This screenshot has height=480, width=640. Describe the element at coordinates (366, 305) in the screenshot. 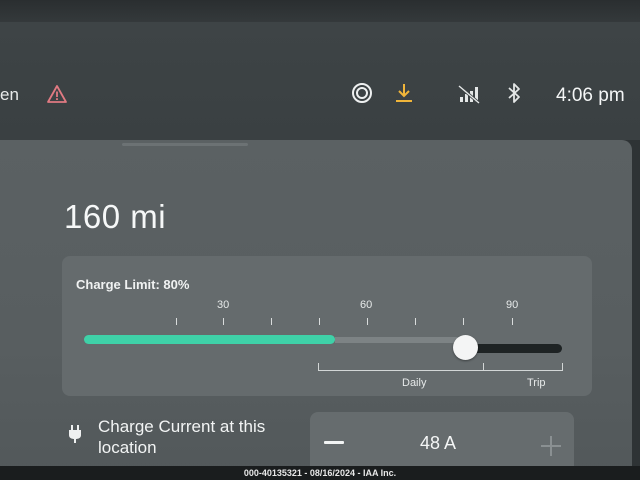

I see `scale-label-60: 60` at that location.